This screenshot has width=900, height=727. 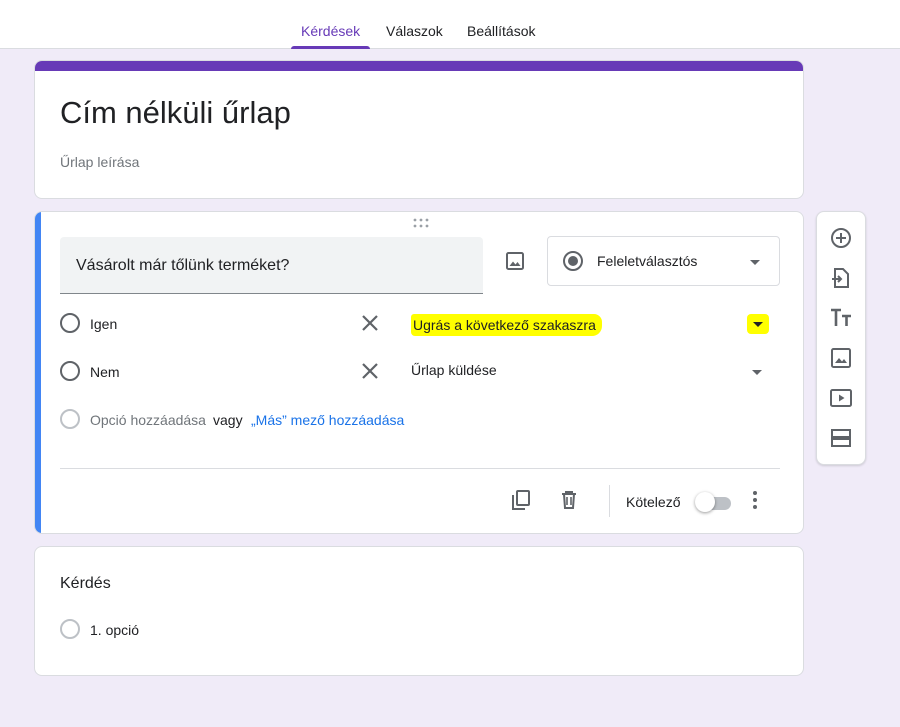 What do you see at coordinates (521, 500) in the screenshot?
I see `copy-icon` at bounding box center [521, 500].